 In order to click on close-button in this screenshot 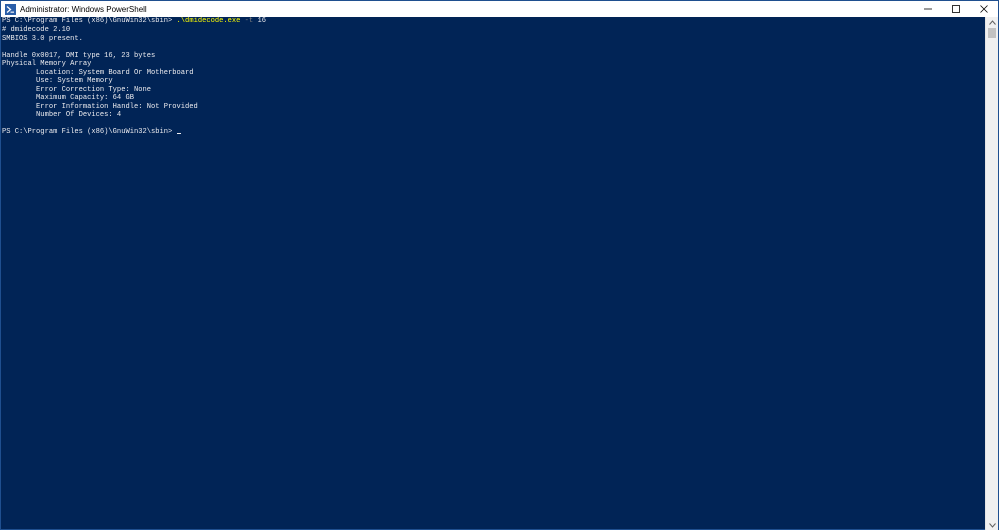, I will do `click(984, 9)`.